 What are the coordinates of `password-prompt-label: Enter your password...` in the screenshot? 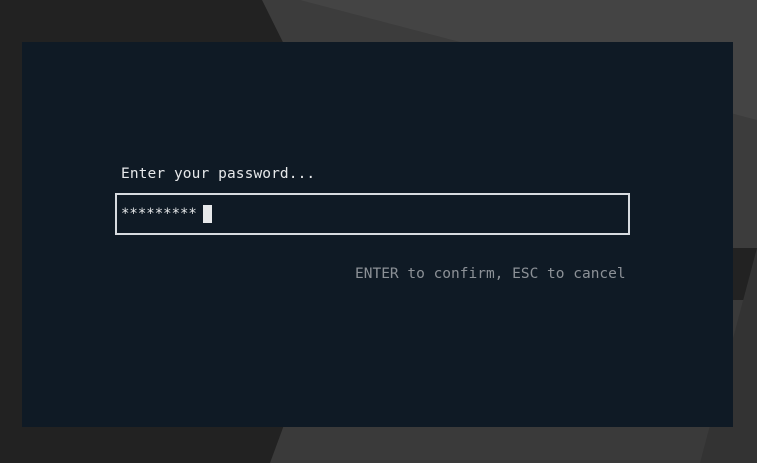 It's located at (218, 174).